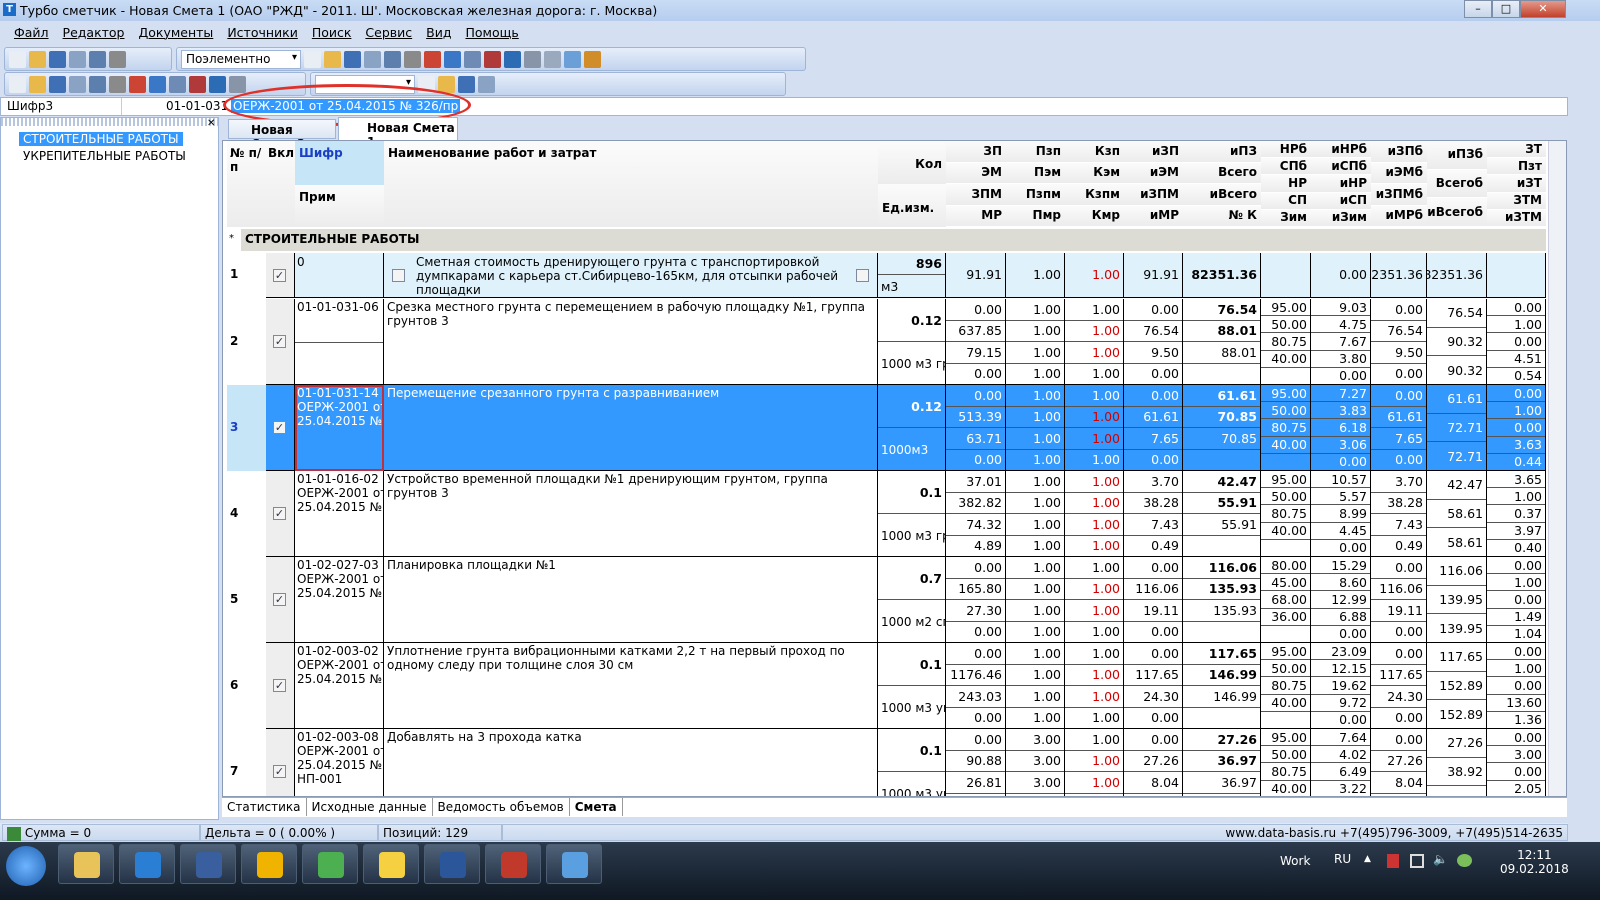  I want to click on print-icon, so click(117, 59).